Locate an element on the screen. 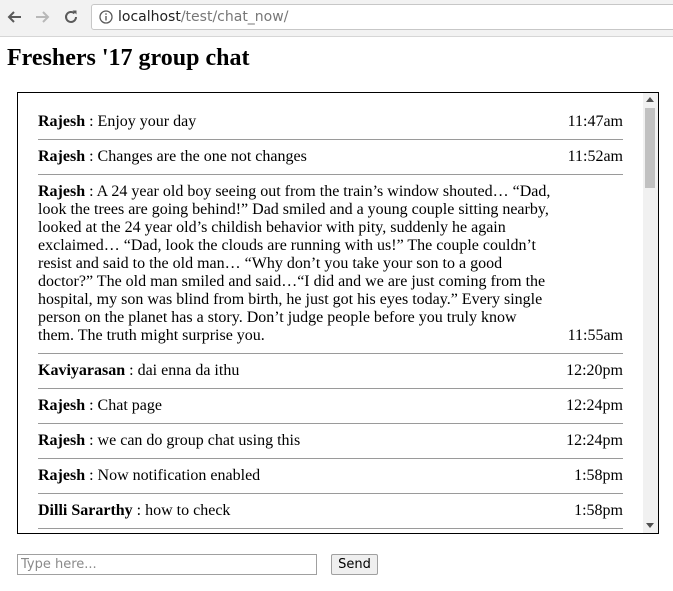 The width and height of the screenshot is (673, 591). message-input is located at coordinates (167, 564).